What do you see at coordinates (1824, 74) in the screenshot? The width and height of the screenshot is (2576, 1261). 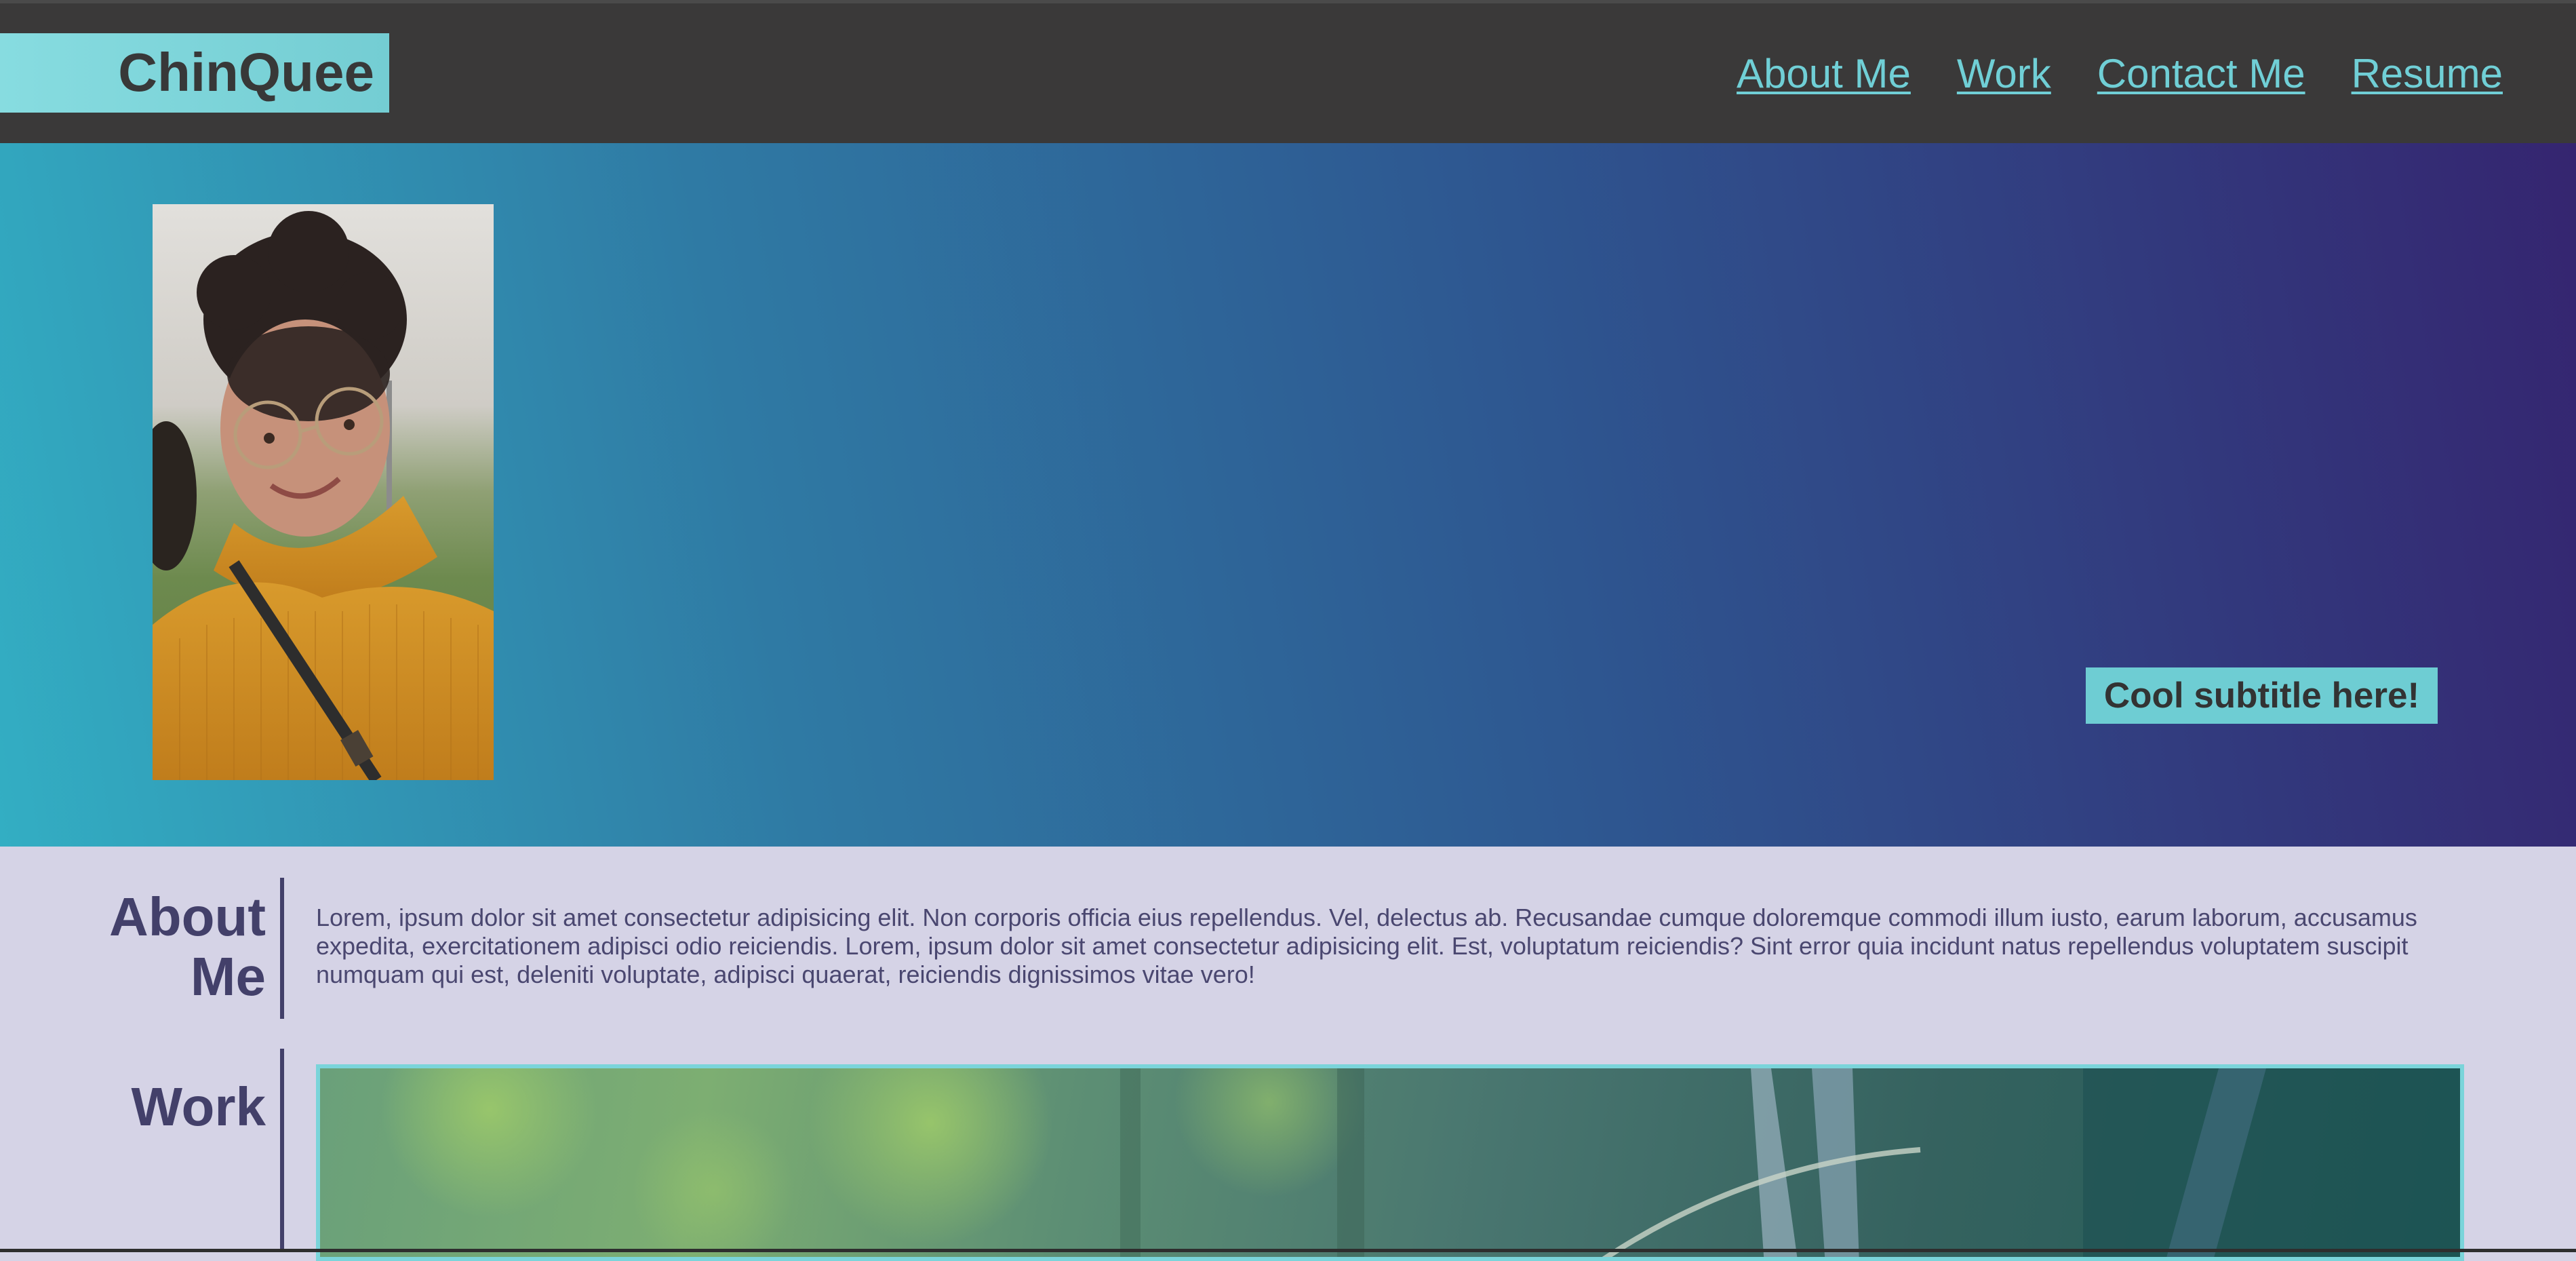 I see `nav-link-about-me: About Me` at bounding box center [1824, 74].